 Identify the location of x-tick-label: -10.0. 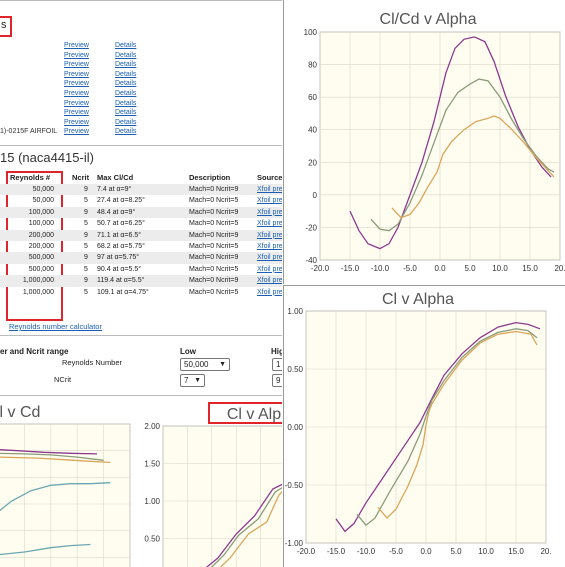
(380, 268).